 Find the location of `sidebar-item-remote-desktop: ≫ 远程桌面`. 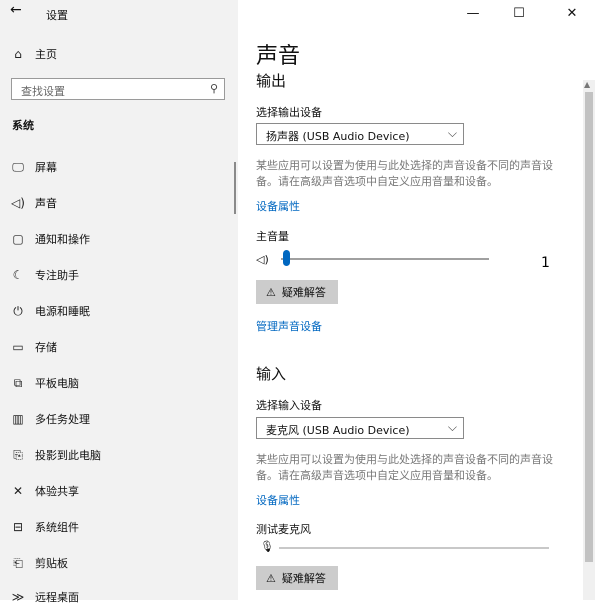

sidebar-item-remote-desktop: ≫ 远程桌面 is located at coordinates (119, 597).